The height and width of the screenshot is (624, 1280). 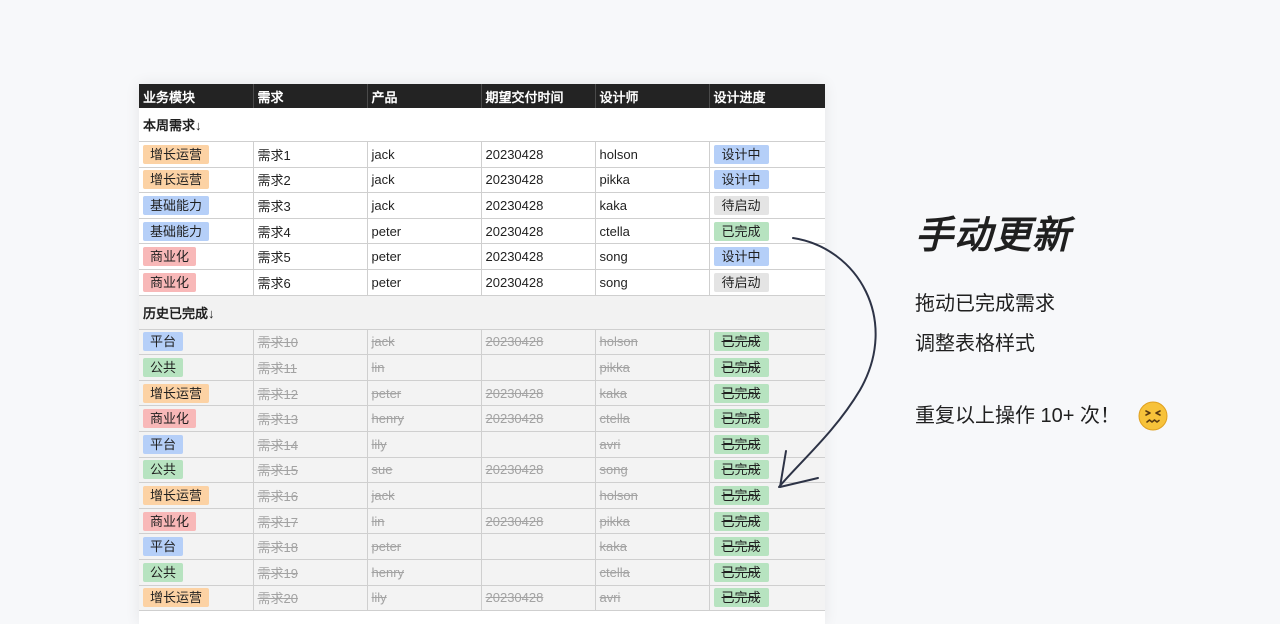 I want to click on requirement-cell: 需求14, so click(x=310, y=444).